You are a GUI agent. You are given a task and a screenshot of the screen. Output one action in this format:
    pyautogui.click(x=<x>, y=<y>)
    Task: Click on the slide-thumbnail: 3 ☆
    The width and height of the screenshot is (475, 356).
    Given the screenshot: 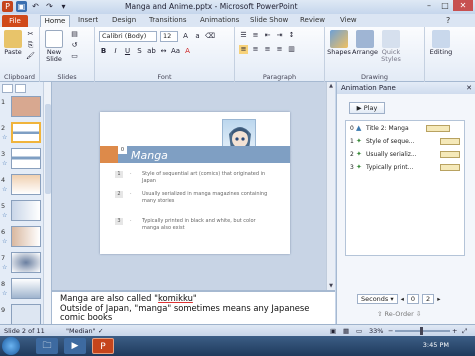 What is the action you would take?
    pyautogui.click(x=22, y=159)
    